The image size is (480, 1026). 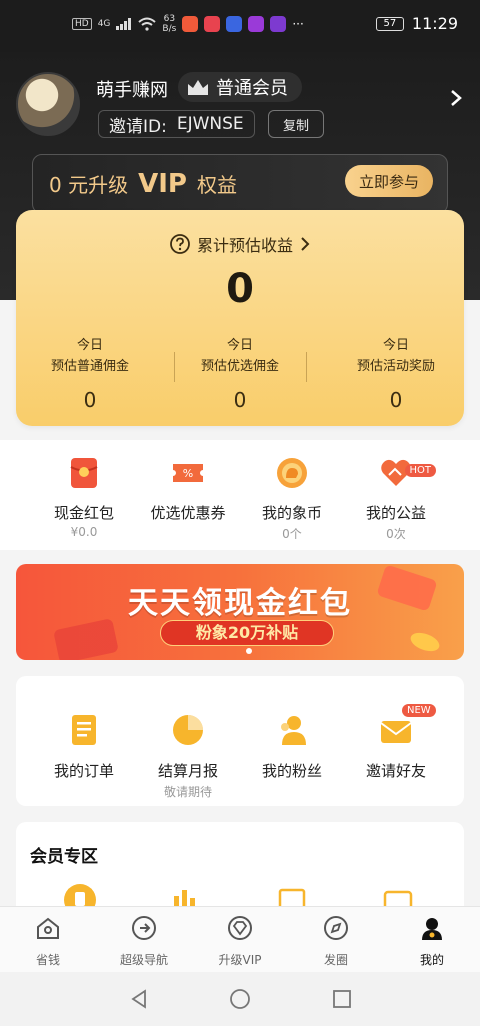 I want to click on earnings-col-selected: 今日 预估优选佣金 0, so click(x=240, y=373).